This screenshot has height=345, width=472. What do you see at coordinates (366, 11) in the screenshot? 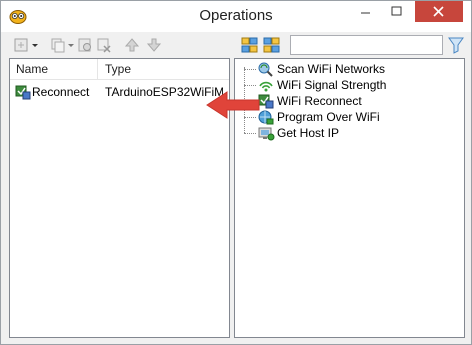
I see `minimize-icon` at bounding box center [366, 11].